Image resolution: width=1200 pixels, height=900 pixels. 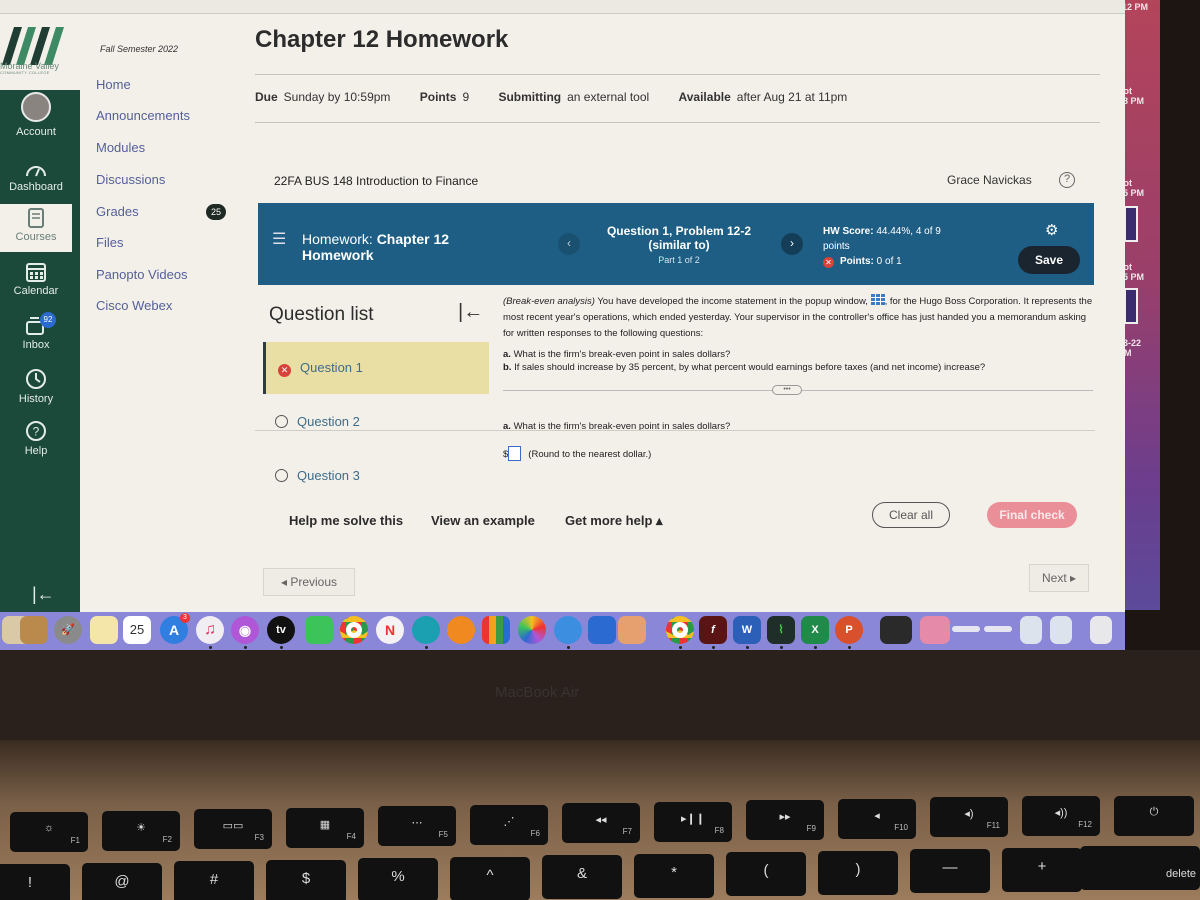 I want to click on answer-input, so click(x=515, y=453).